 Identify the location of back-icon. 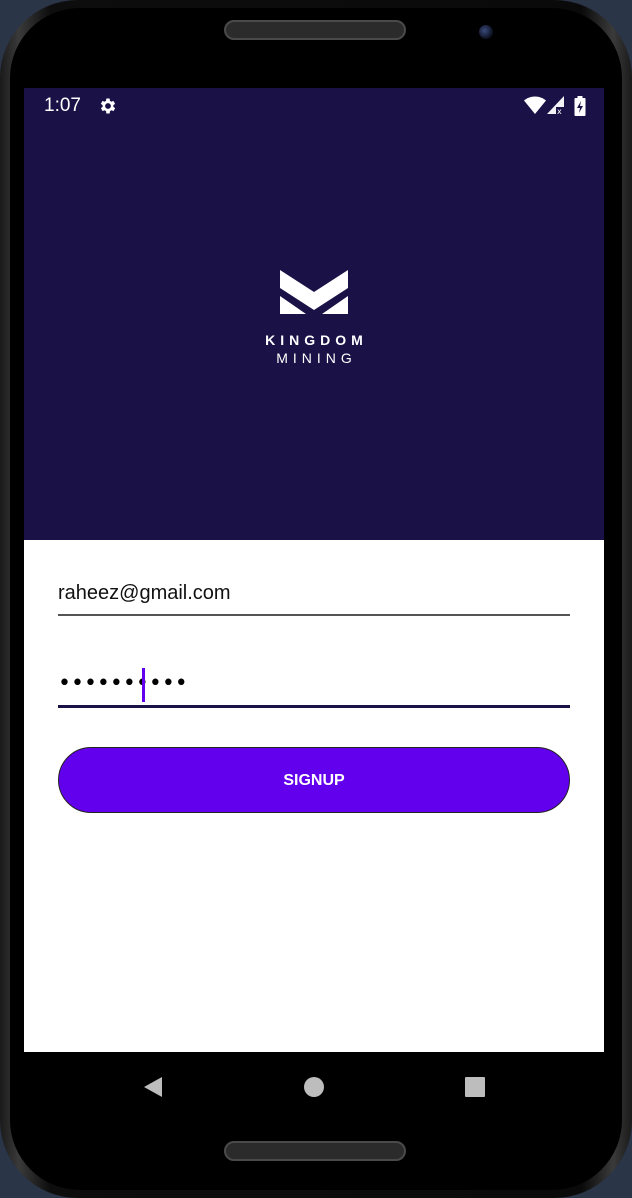
(153, 1089).